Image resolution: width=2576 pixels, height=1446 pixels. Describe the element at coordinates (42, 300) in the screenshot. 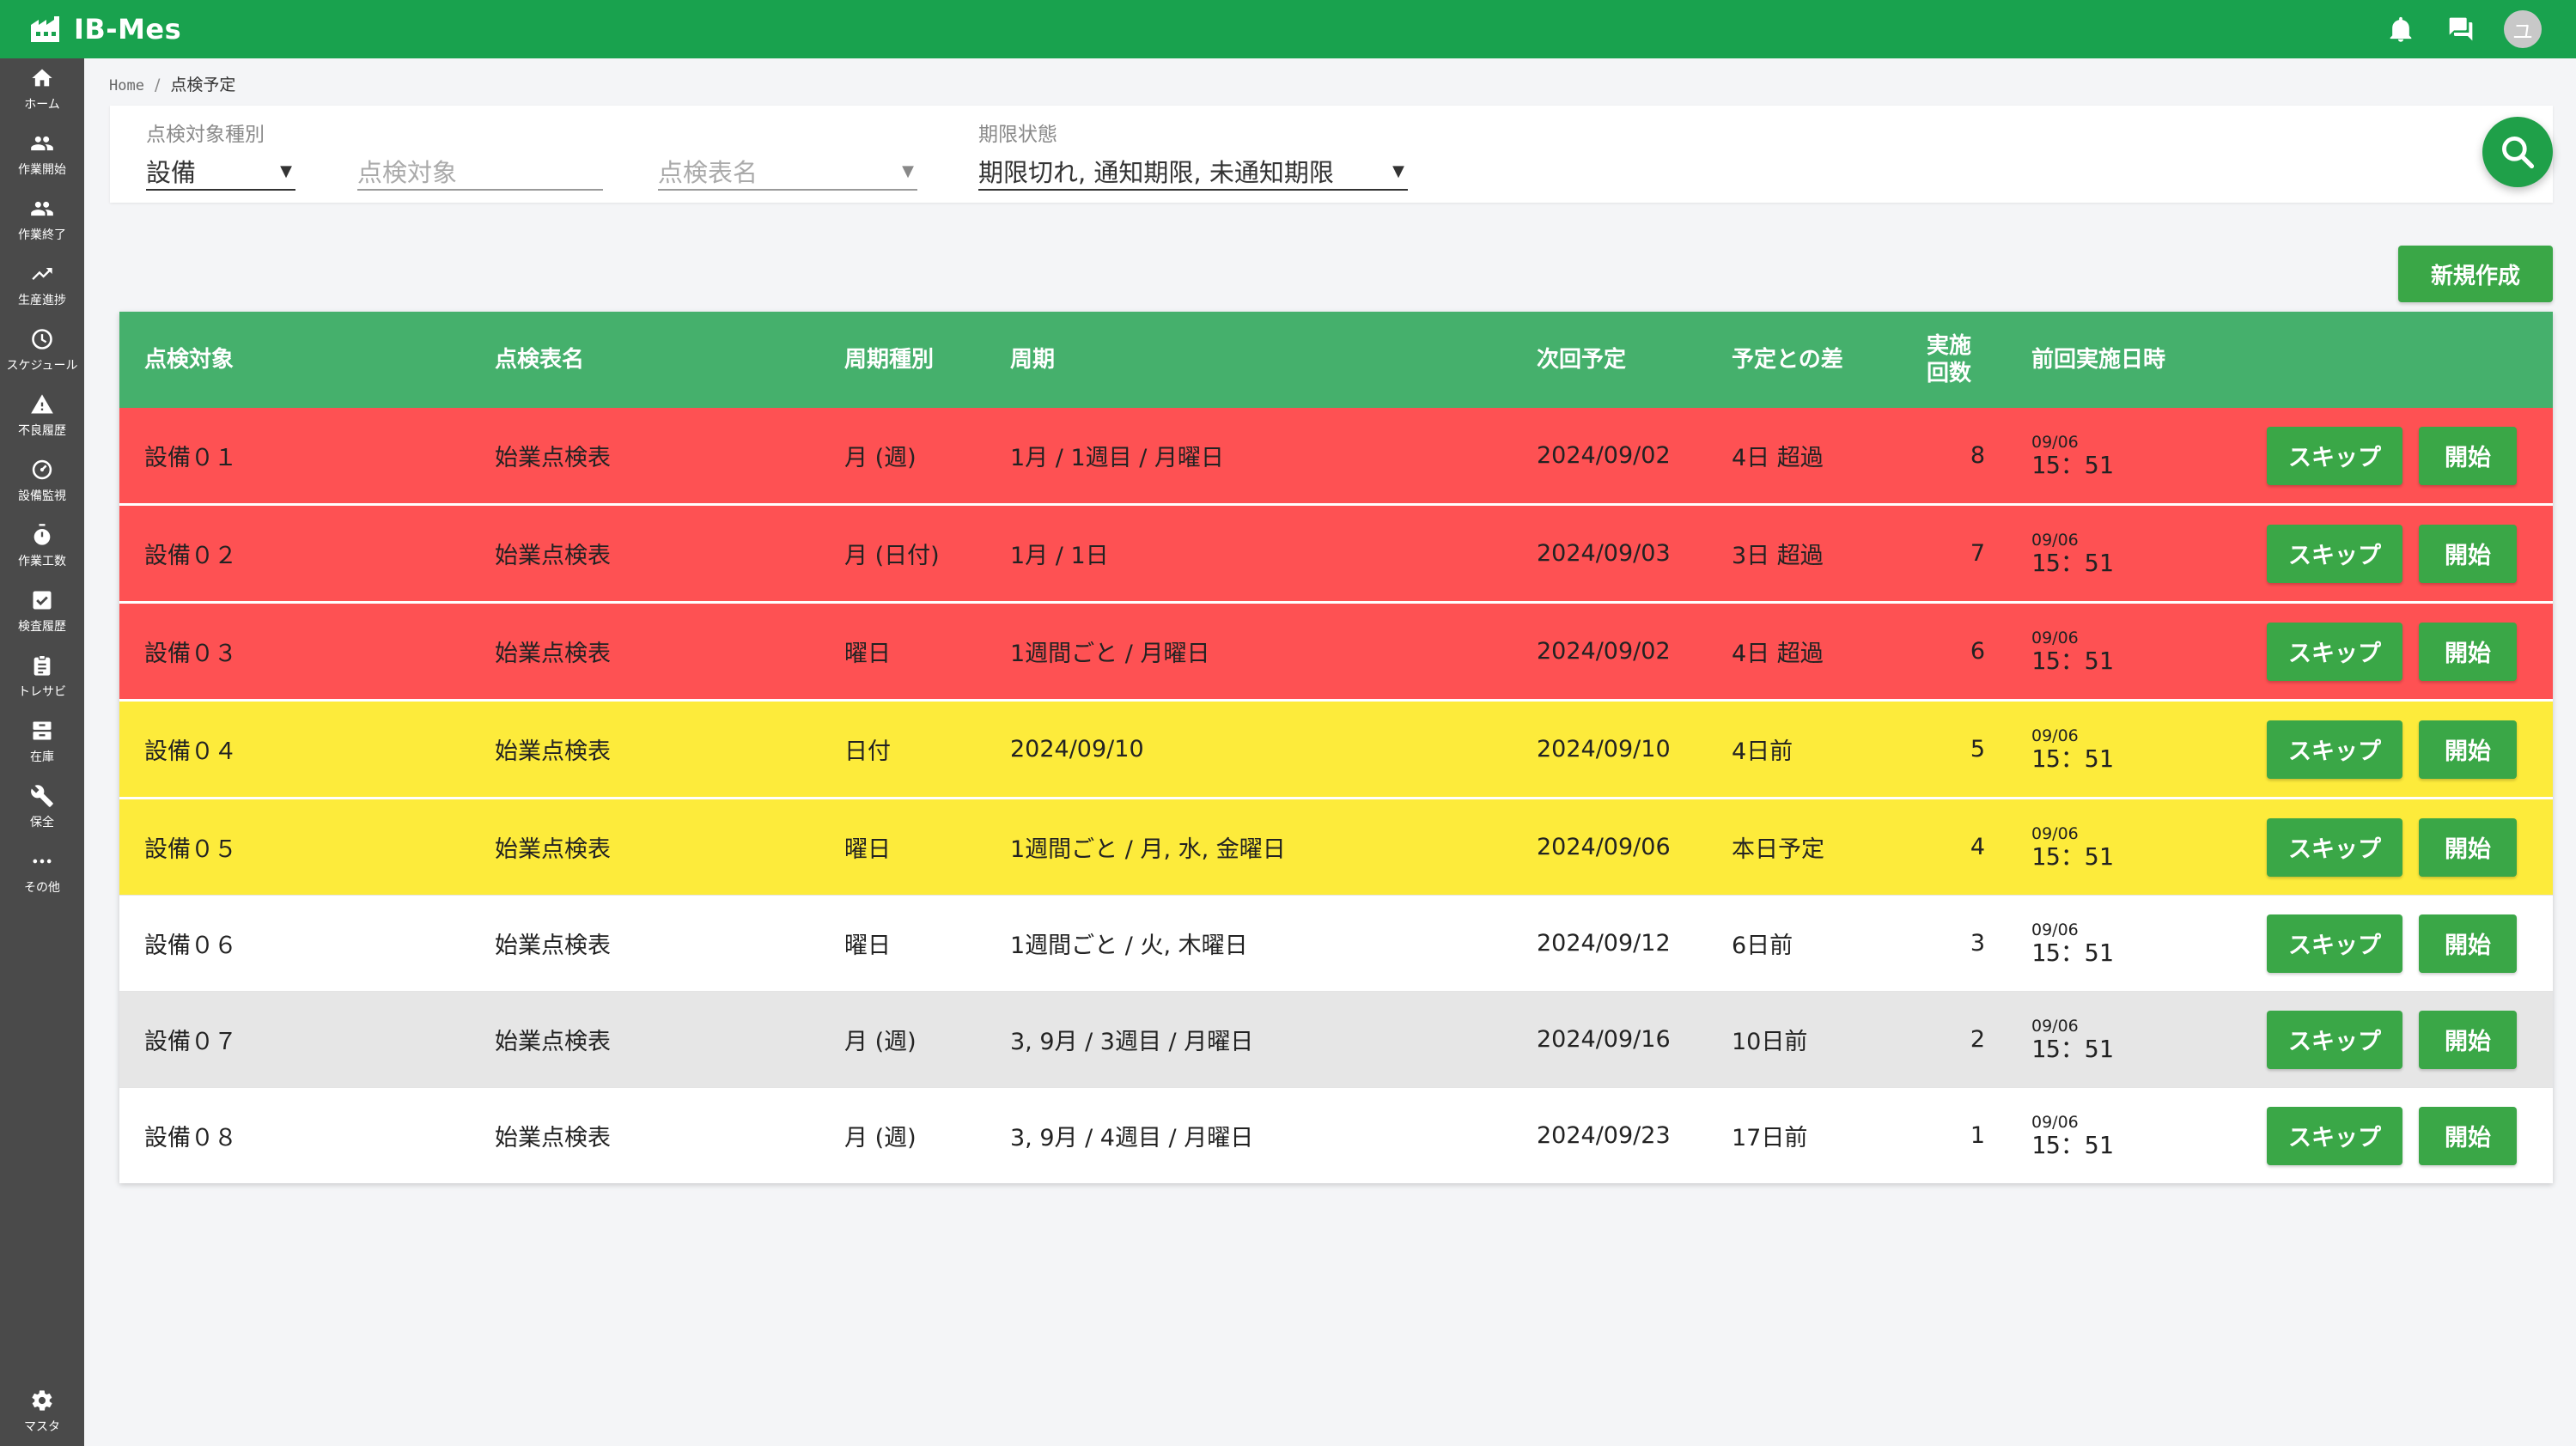

I see `sidebar-item-label: 生産進捗` at that location.